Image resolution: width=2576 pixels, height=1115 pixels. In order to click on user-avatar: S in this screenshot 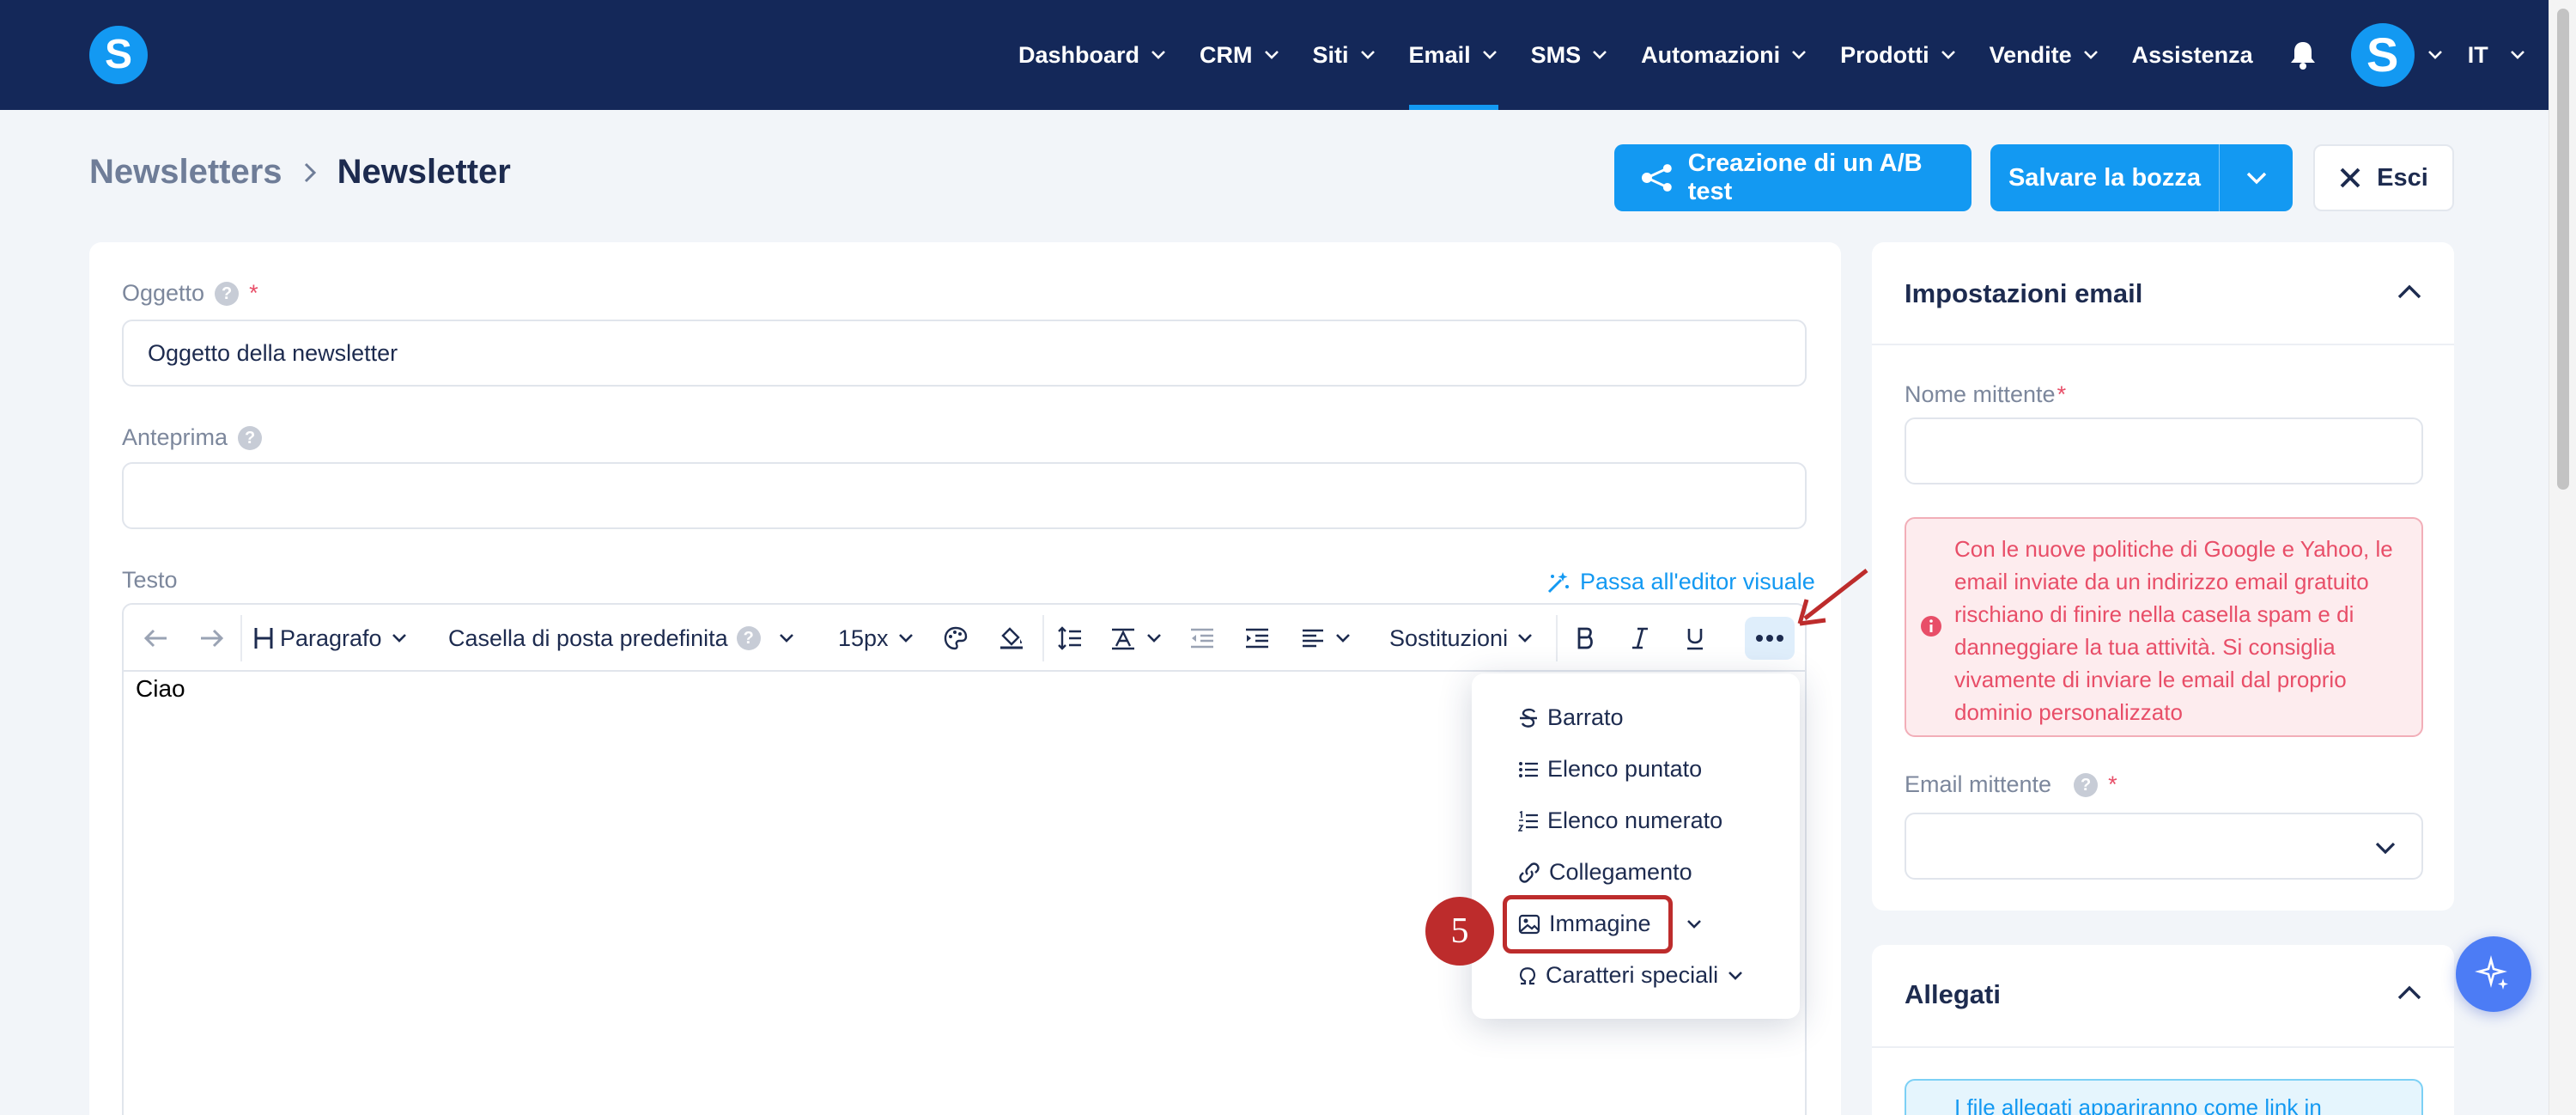, I will do `click(2383, 55)`.